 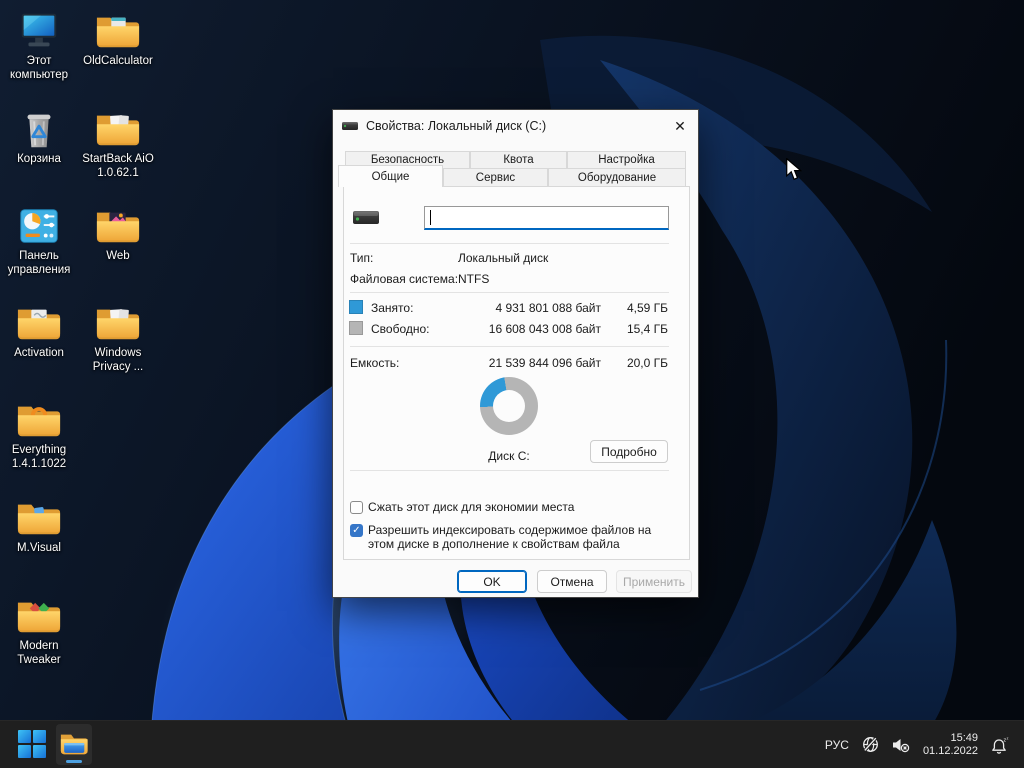 What do you see at coordinates (32, 744) in the screenshot?
I see `start-button` at bounding box center [32, 744].